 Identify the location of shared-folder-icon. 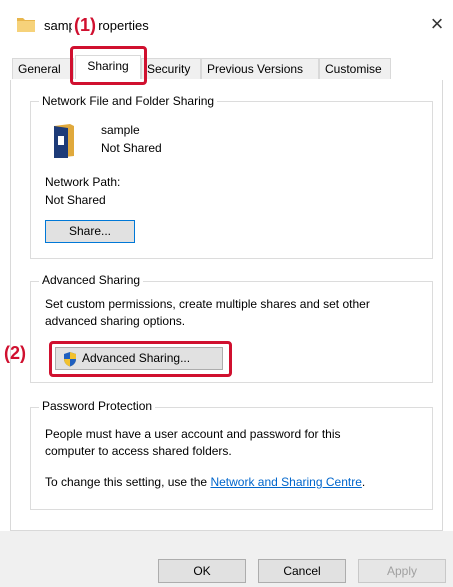
(64, 141).